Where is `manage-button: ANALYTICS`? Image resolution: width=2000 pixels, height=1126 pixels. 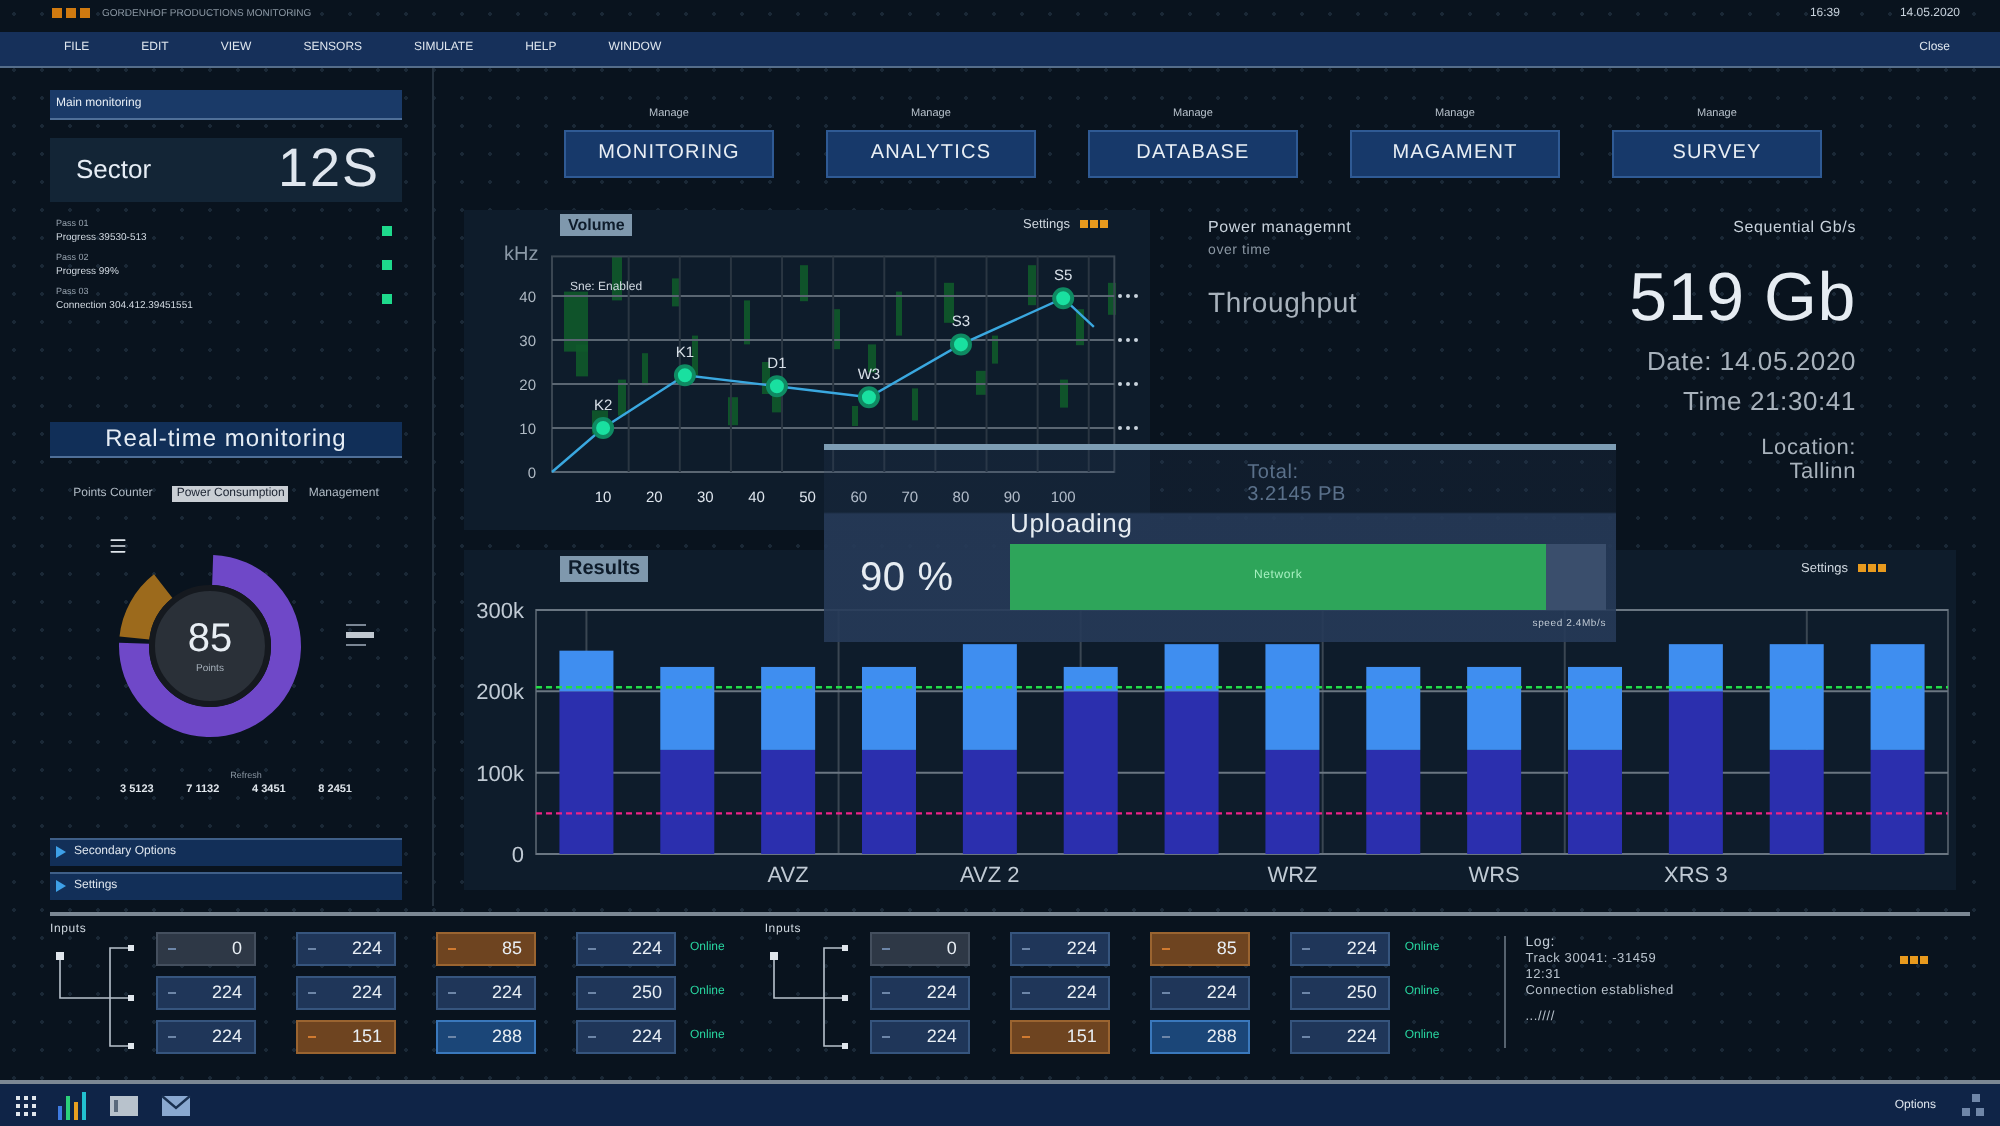
manage-button: ANALYTICS is located at coordinates (931, 153).